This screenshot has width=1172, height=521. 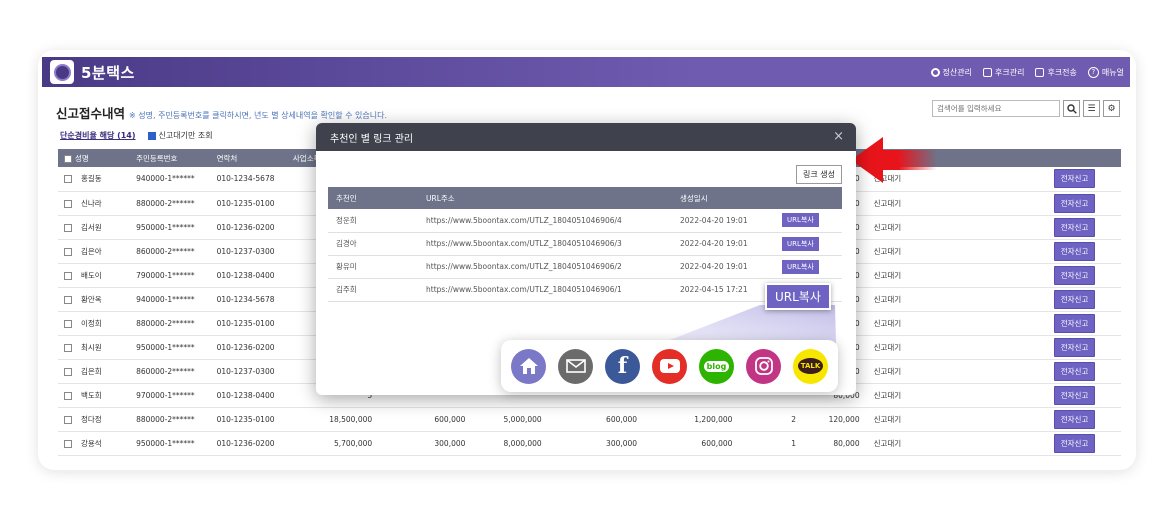 I want to click on menu-manual: ? 매뉴얼, so click(x=1105, y=72).